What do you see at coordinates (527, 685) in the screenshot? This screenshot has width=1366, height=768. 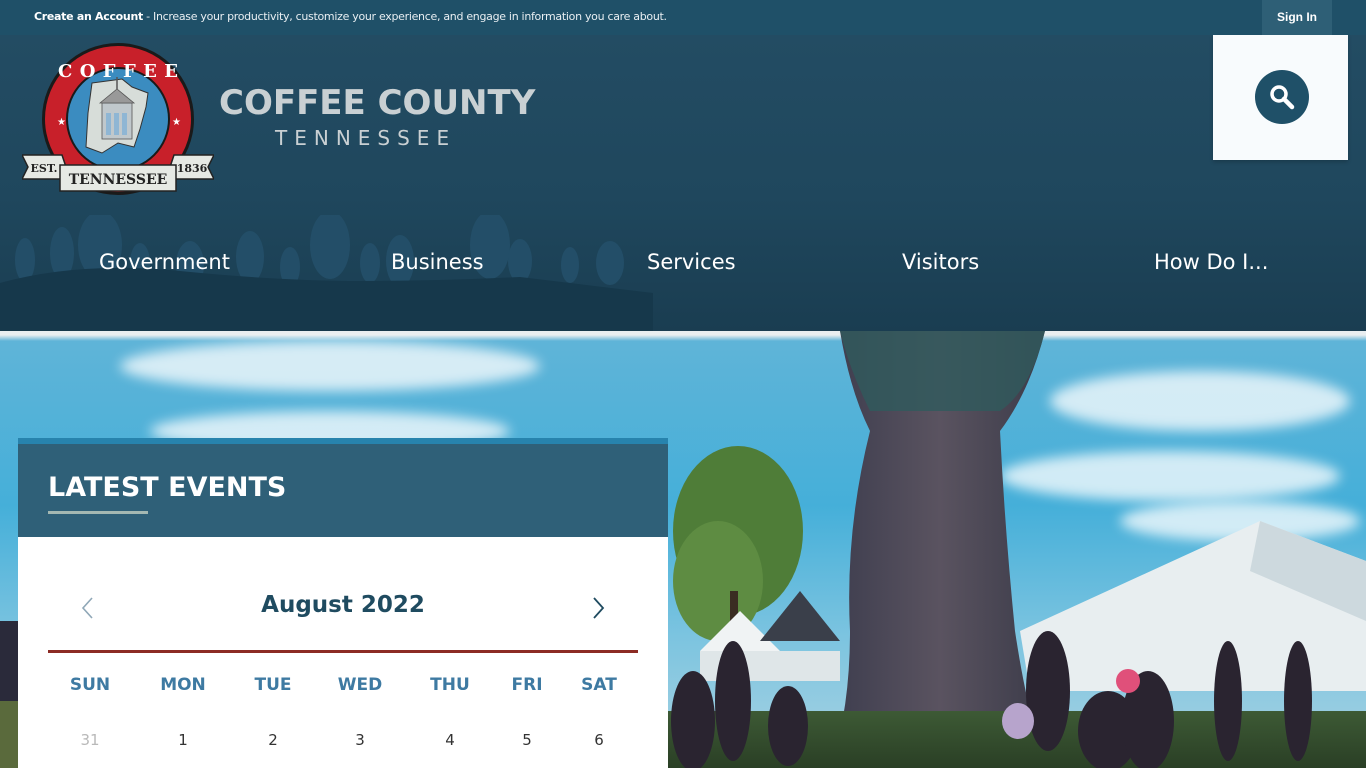 I see `weekday-fri: FRI` at bounding box center [527, 685].